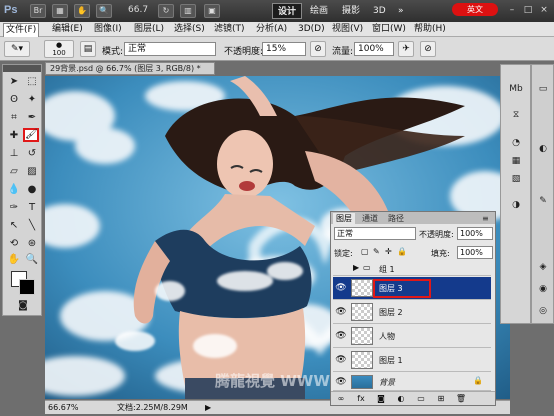 This screenshot has width=554, height=416. I want to click on adjustments-panel-icon: ◑, so click(516, 205).